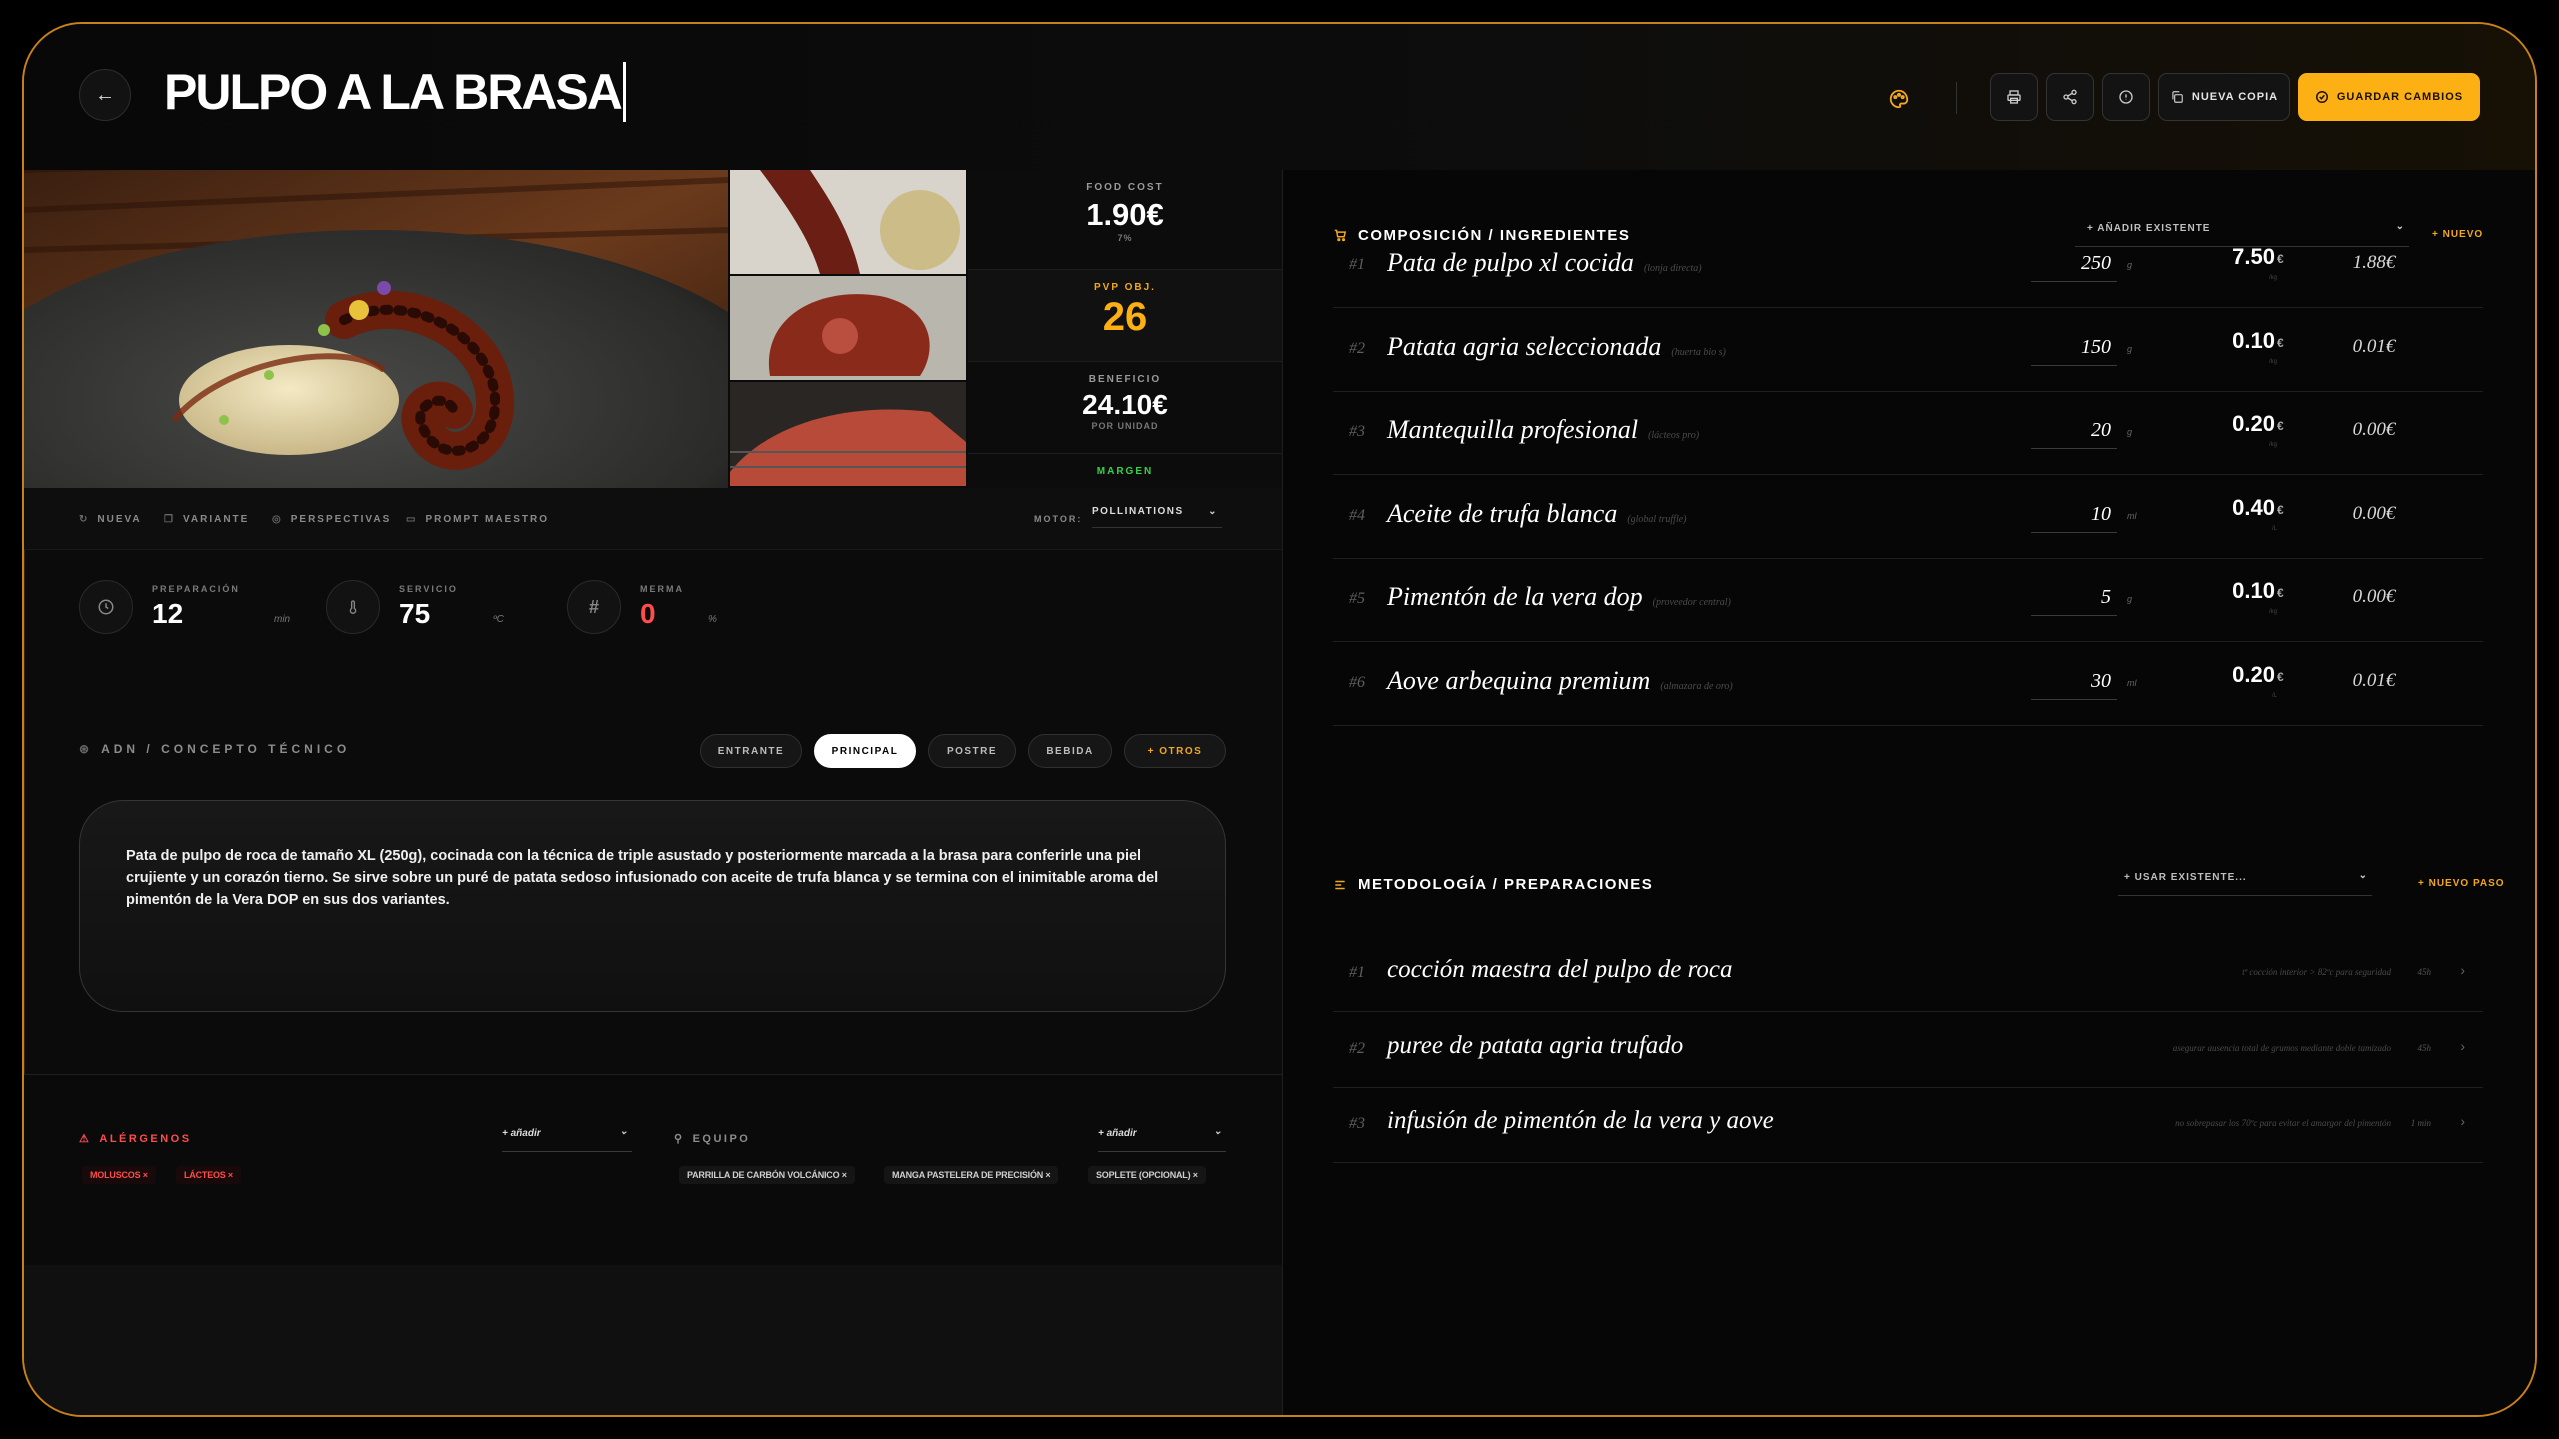 This screenshot has height=1439, width=2559. Describe the element at coordinates (2234, 257) in the screenshot. I see `unit-price: 7.50` at that location.